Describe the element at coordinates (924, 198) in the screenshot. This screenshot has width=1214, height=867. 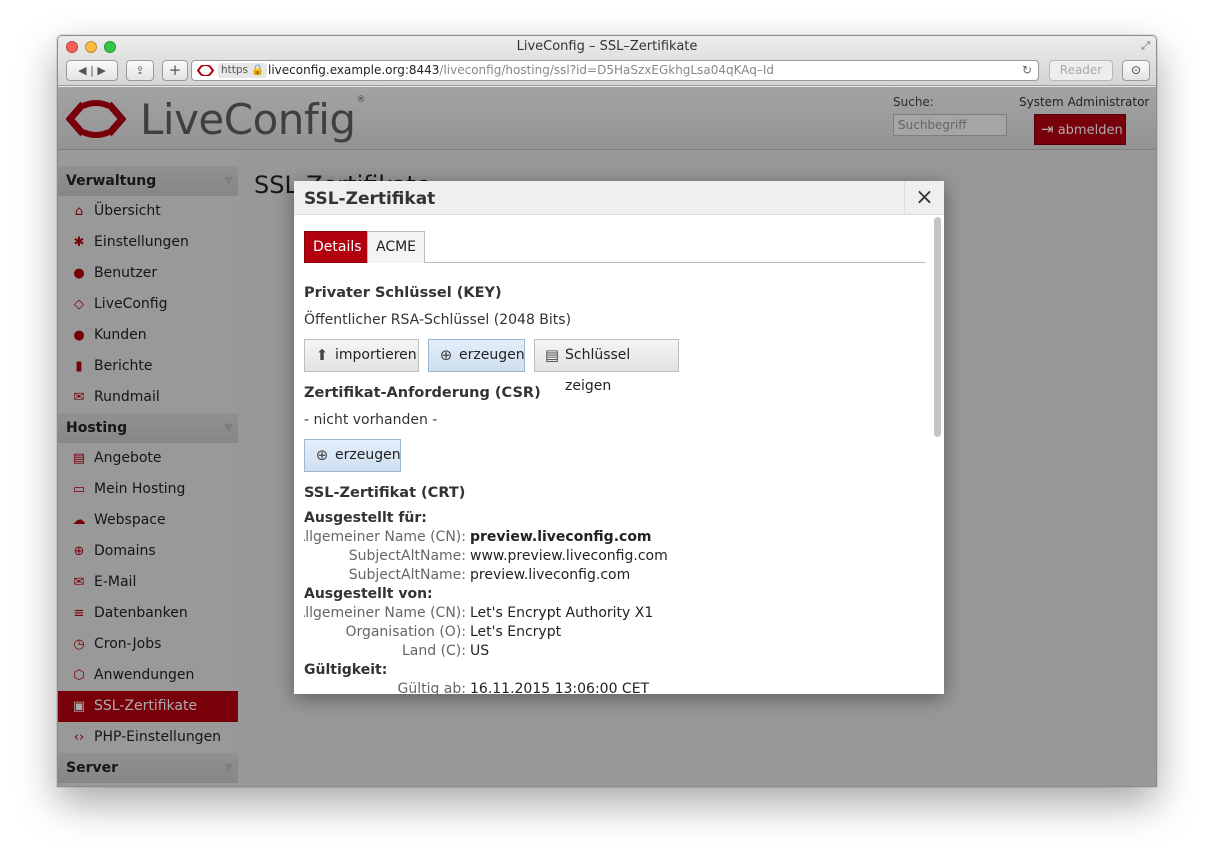
I see `close-icon: ×` at that location.